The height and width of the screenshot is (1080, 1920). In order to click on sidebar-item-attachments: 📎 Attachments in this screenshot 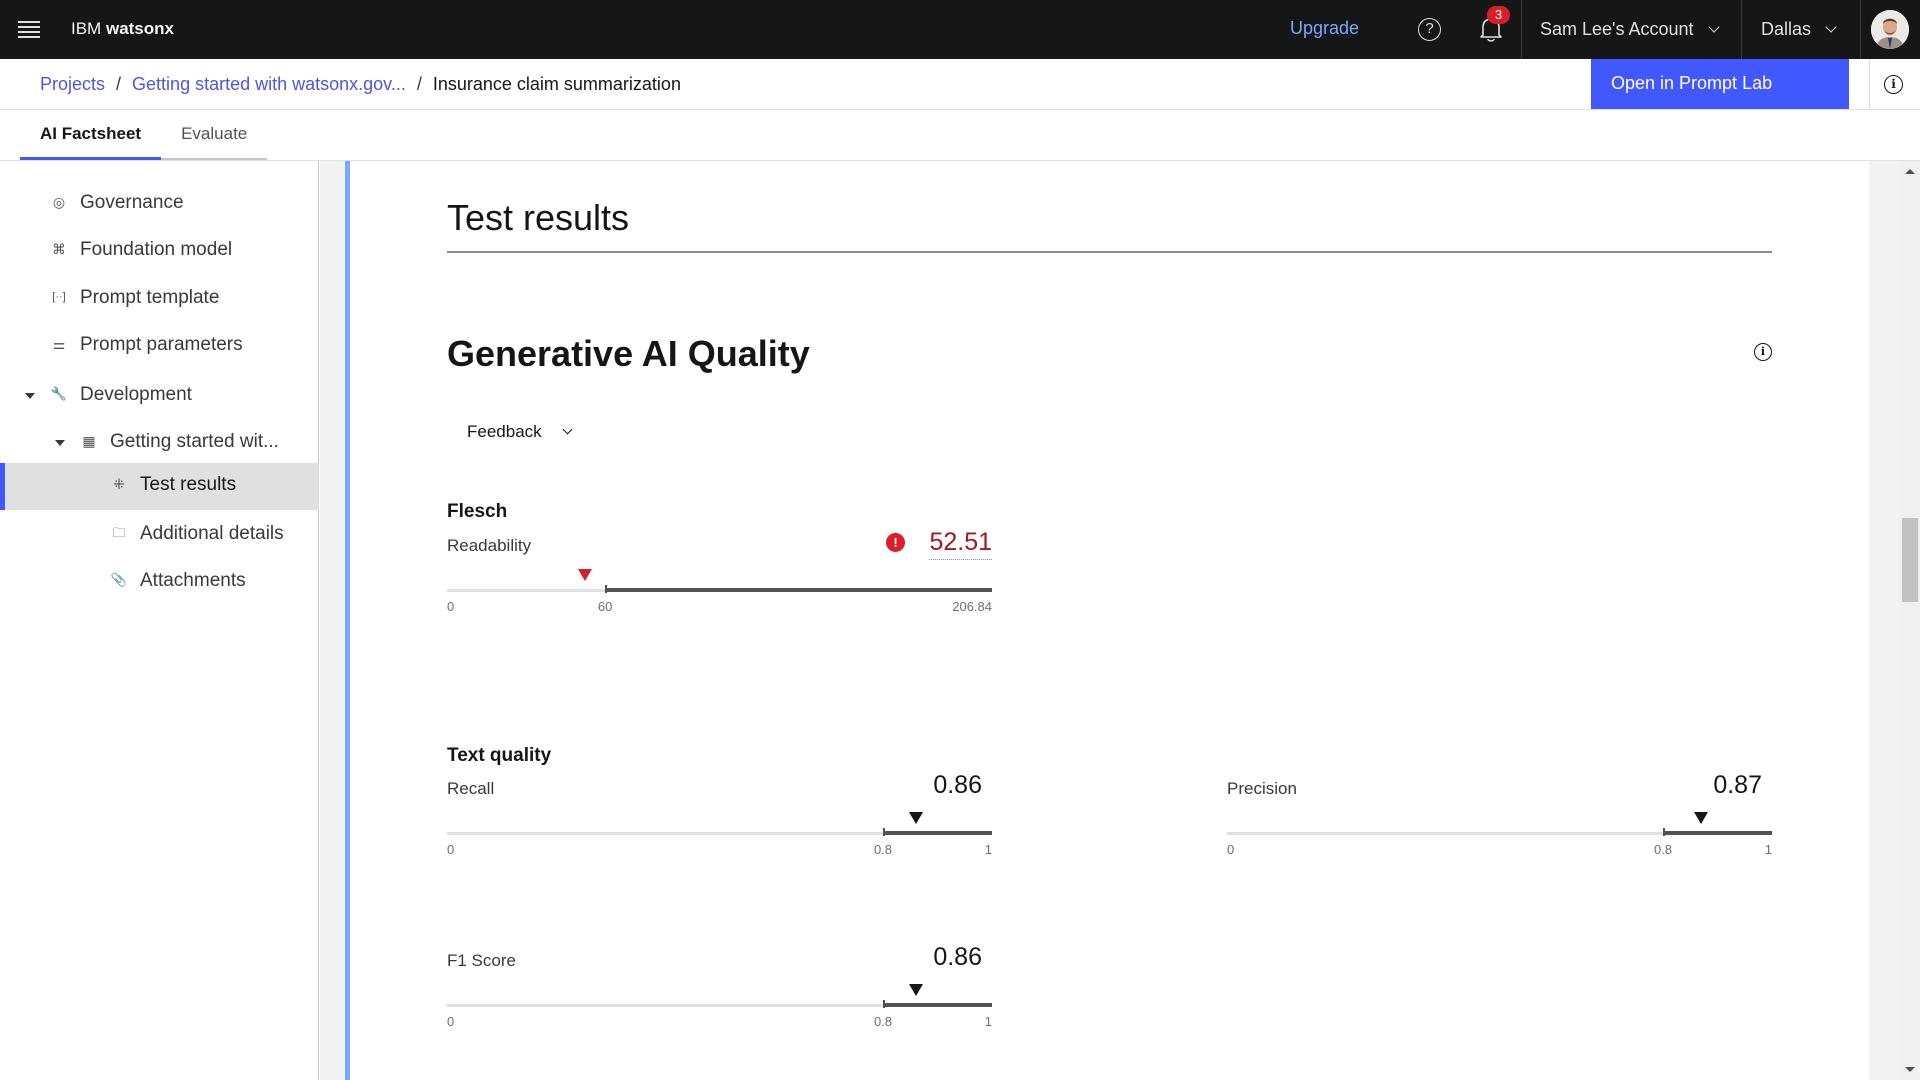, I will do `click(159, 581)`.